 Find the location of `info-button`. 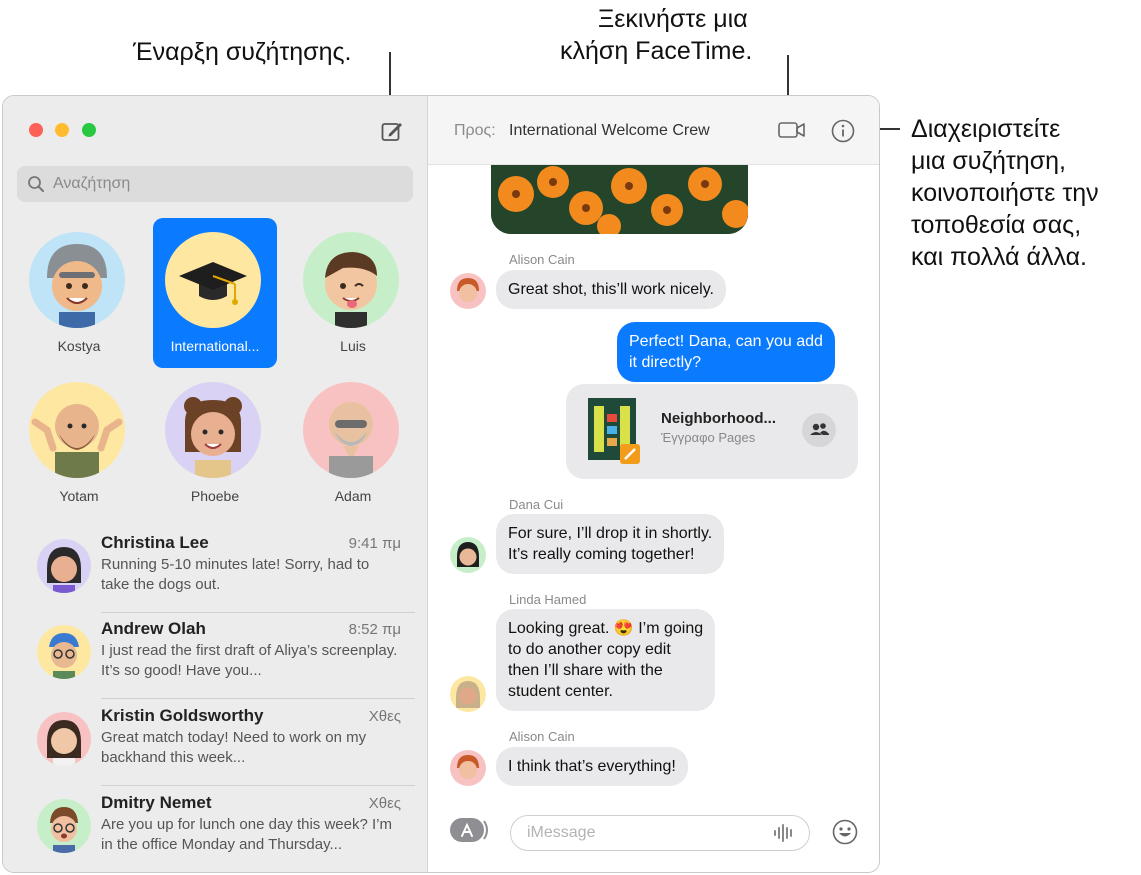

info-button is located at coordinates (843, 133).